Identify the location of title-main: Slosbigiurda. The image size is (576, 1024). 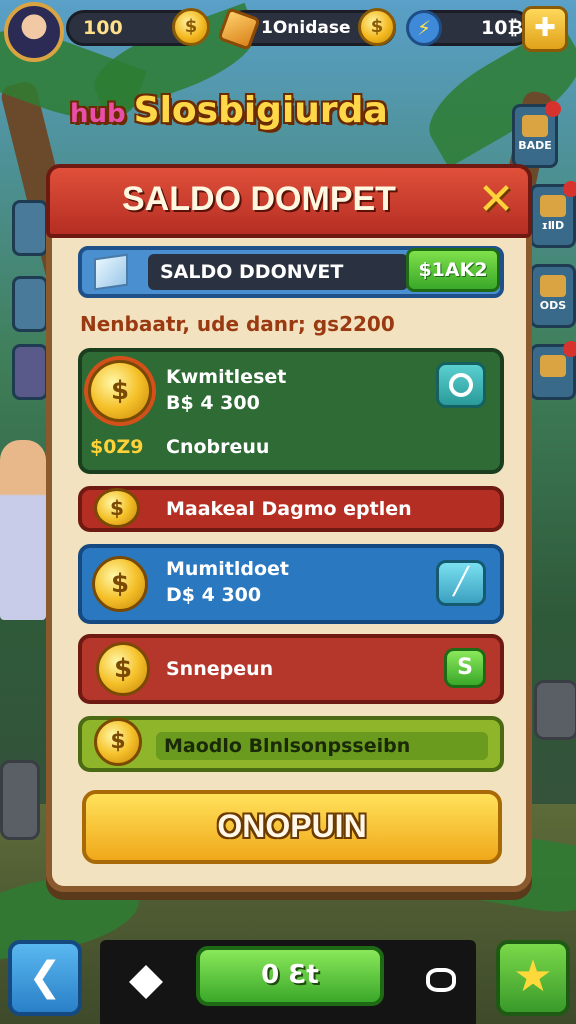
(260, 110).